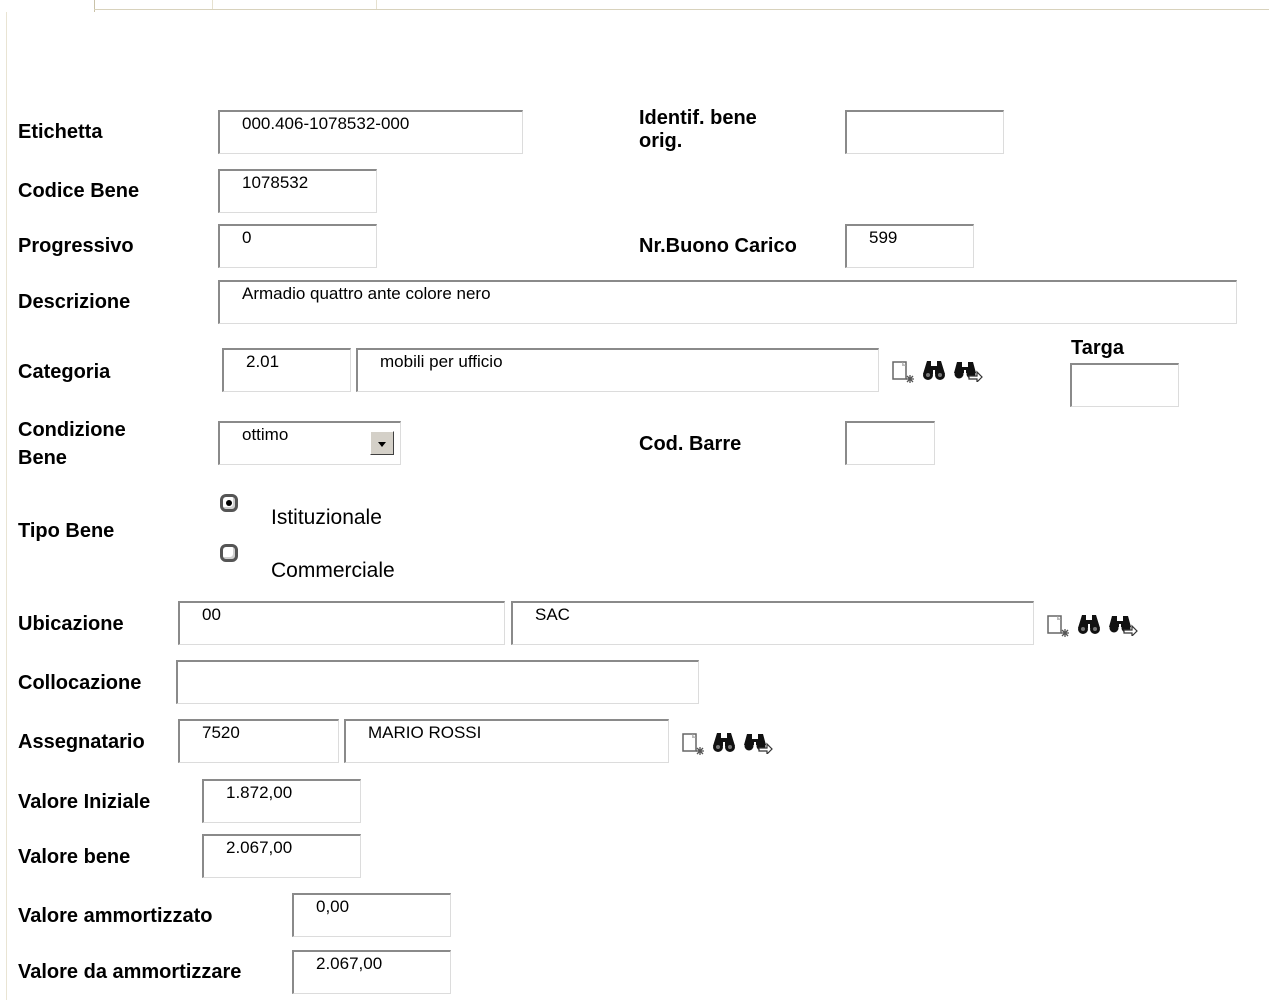 This screenshot has width=1269, height=1000. I want to click on ubicazione-code-field: 00, so click(341, 623).